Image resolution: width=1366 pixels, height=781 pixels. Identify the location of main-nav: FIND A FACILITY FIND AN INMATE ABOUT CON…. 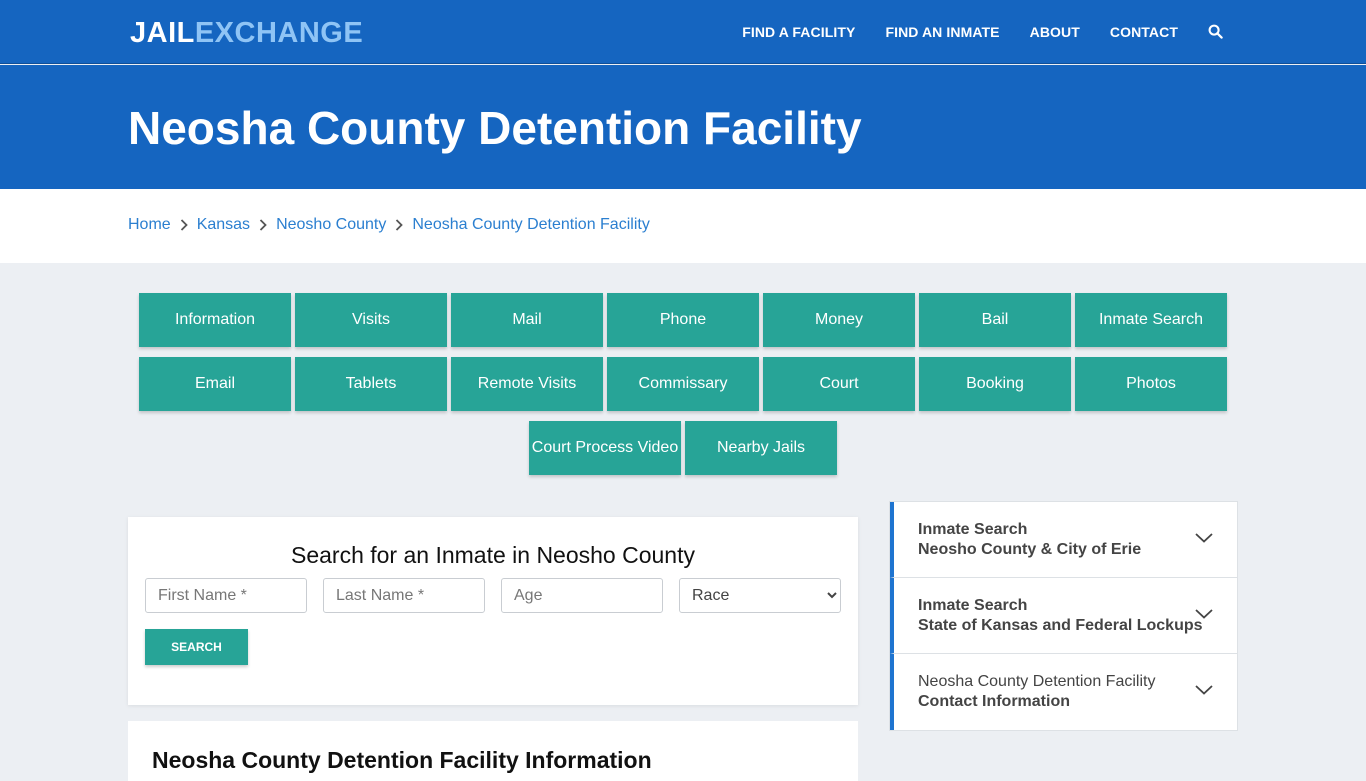
(968, 32).